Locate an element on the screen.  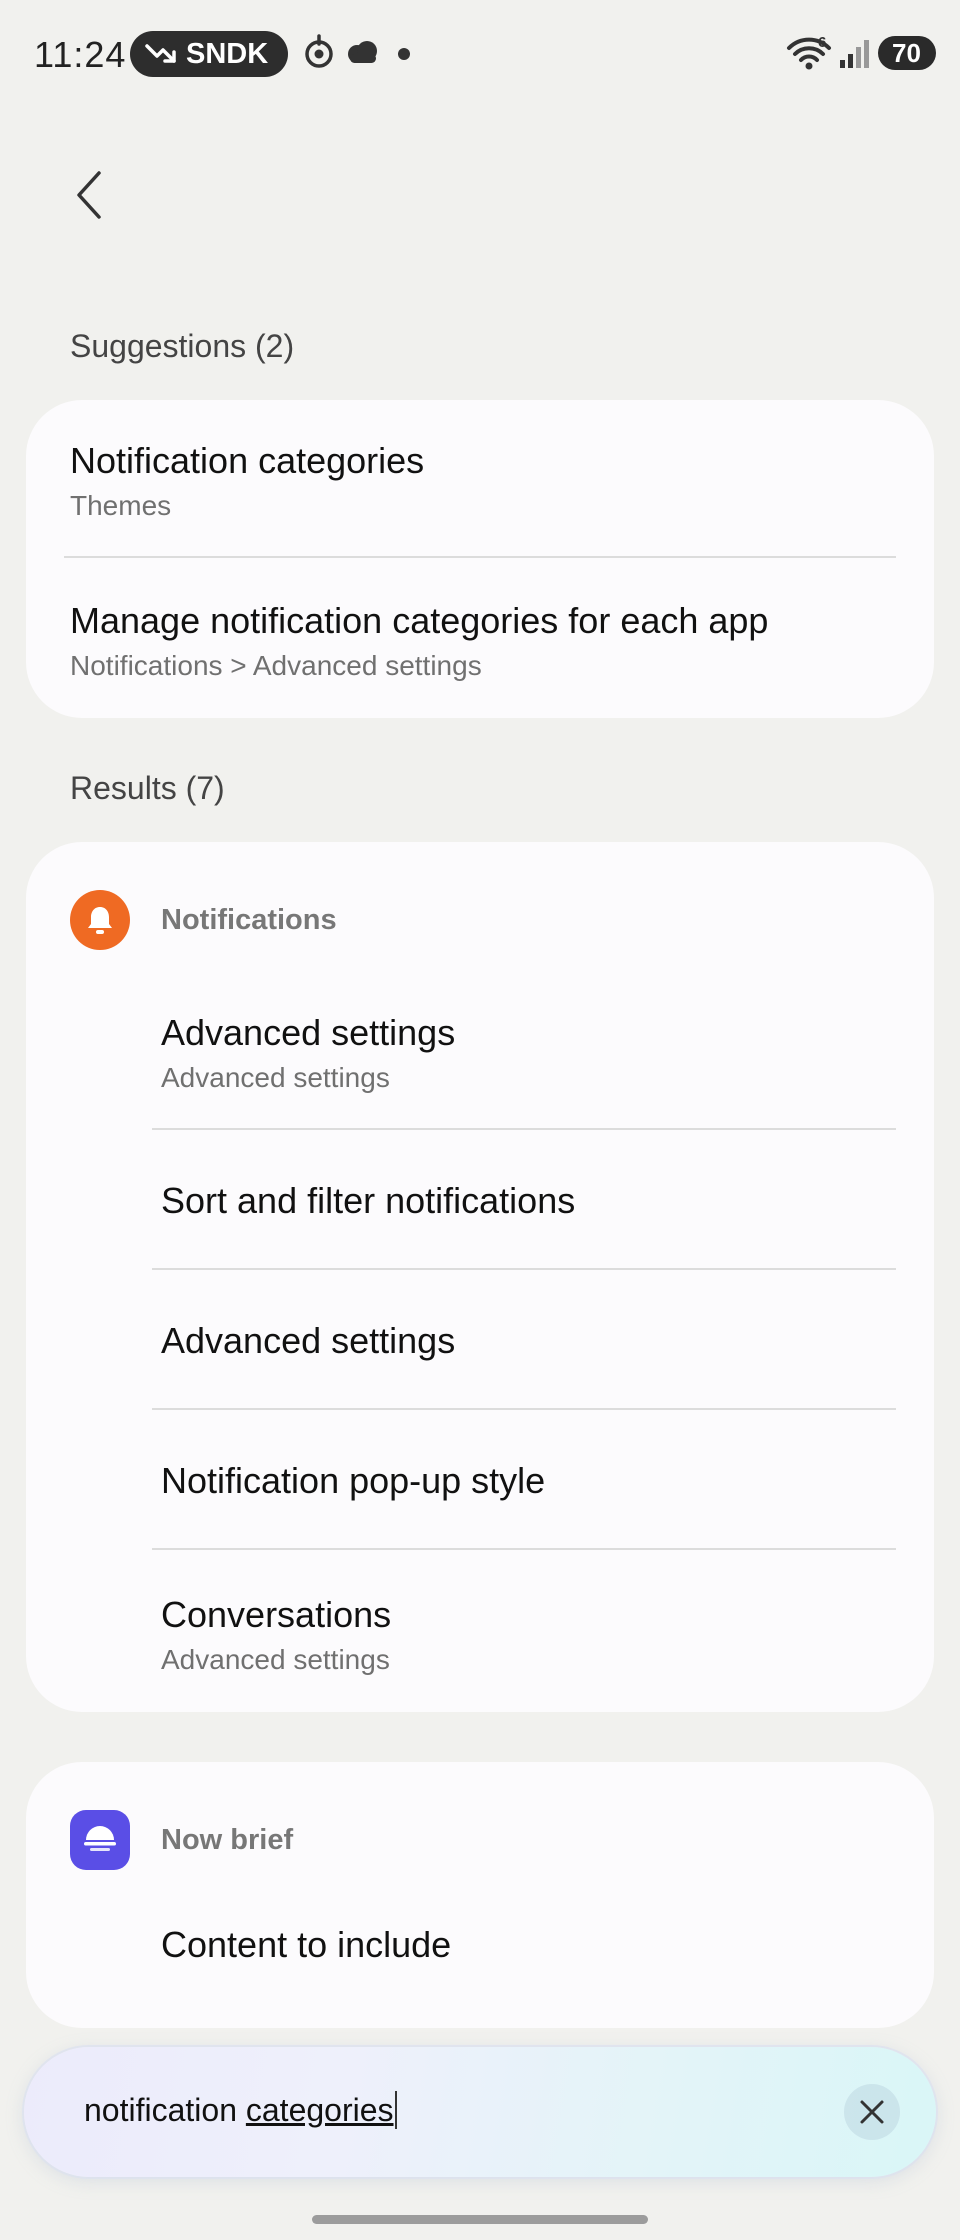
result-title: Content to include is located at coordinates (306, 1944).